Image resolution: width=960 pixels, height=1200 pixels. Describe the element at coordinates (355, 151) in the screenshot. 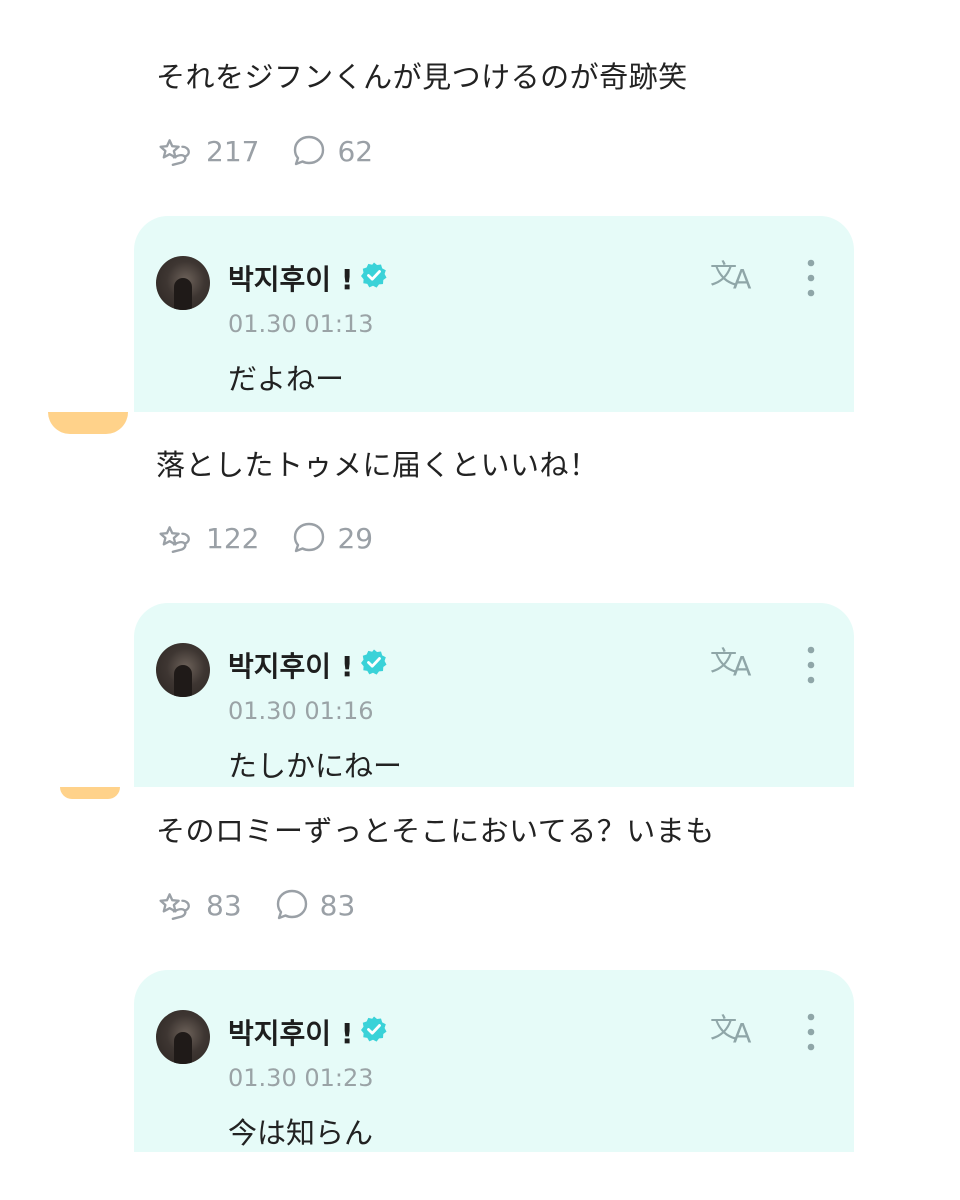

I see `comment-count: 62` at that location.